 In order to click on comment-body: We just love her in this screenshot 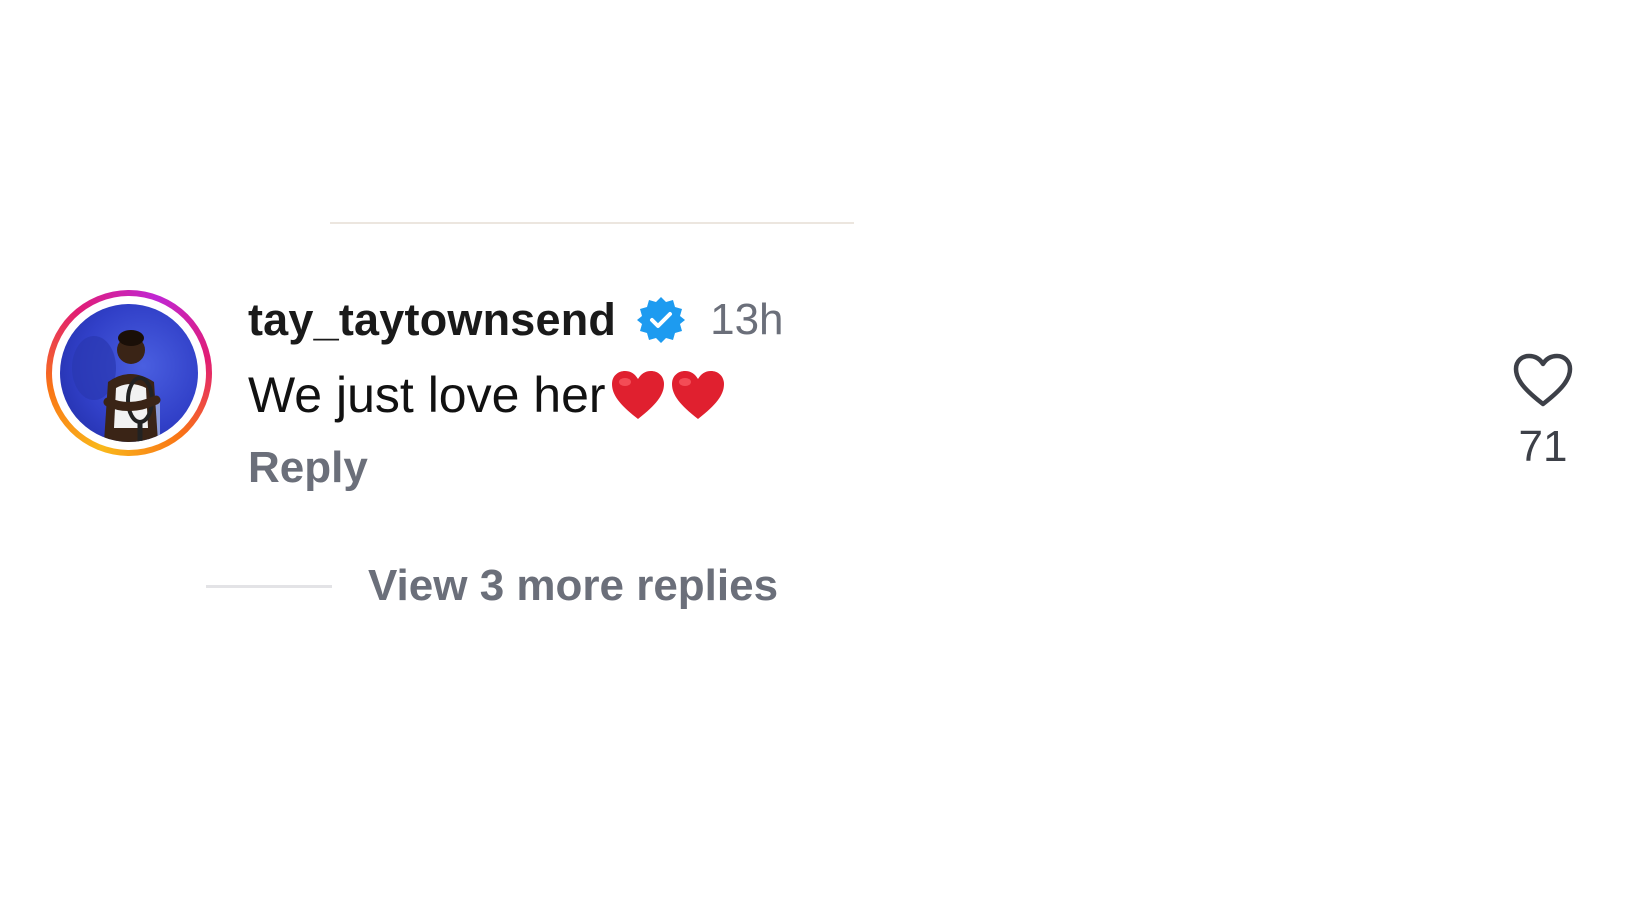, I will do `click(516, 395)`.